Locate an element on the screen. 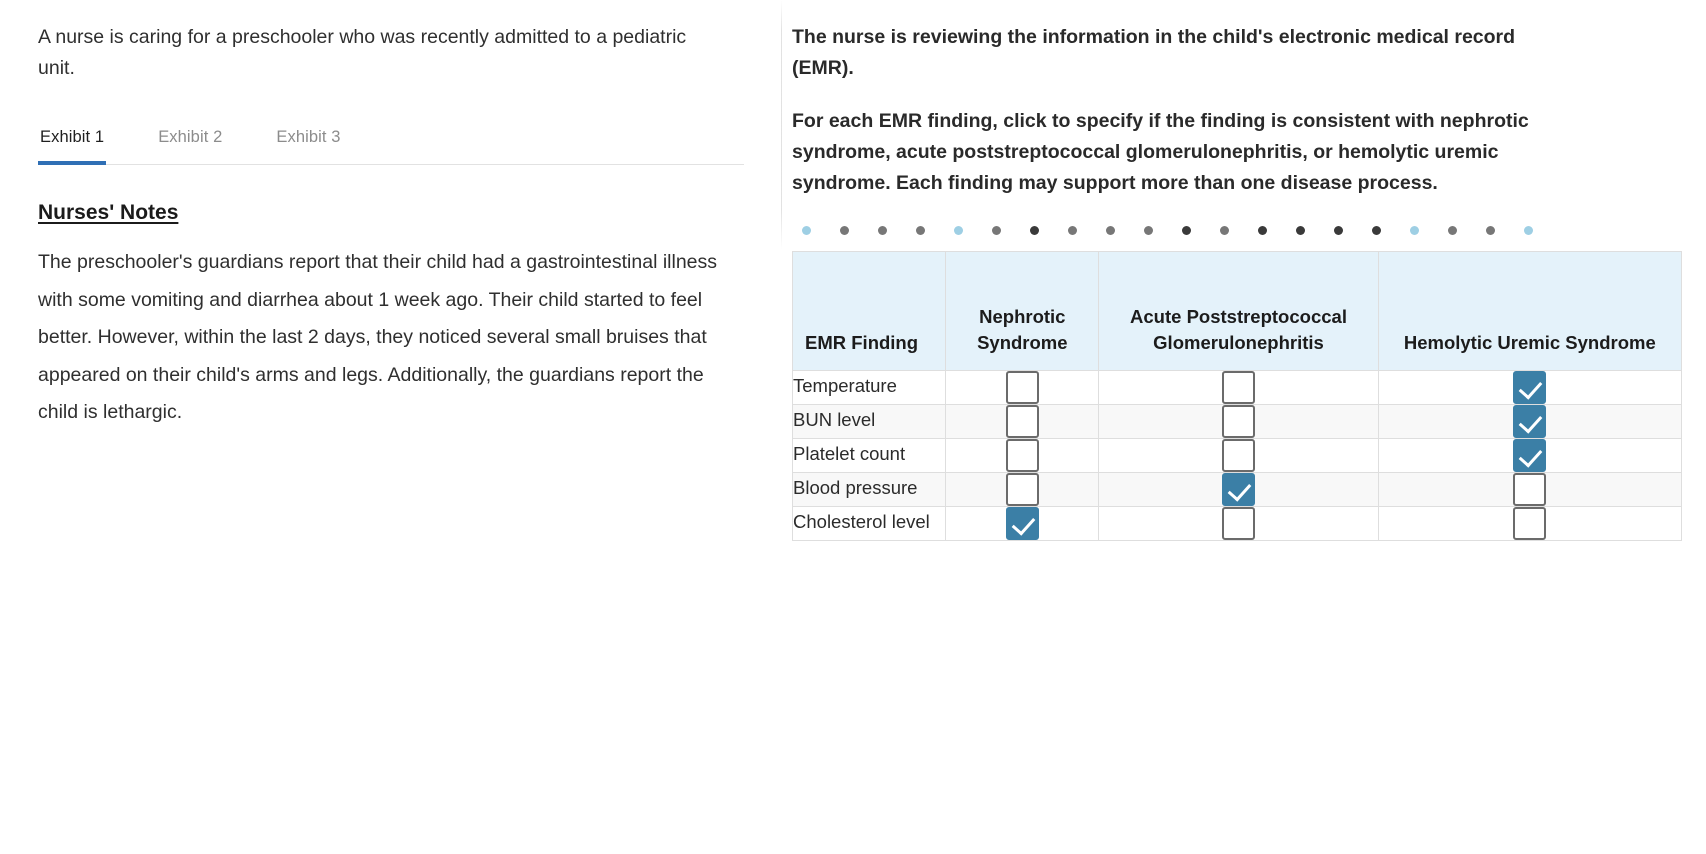 Image resolution: width=1706 pixels, height=854 pixels. table-row: Platelet count is located at coordinates (1237, 455).